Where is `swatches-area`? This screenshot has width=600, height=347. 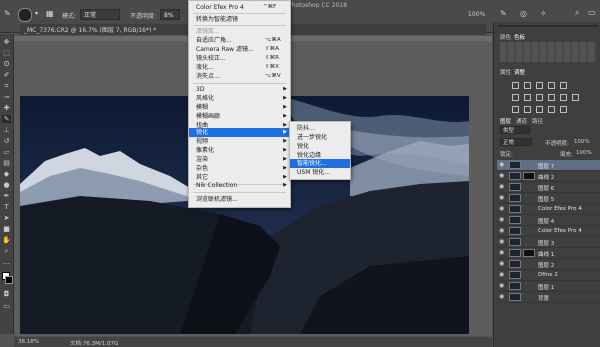 swatches-area is located at coordinates (548, 52).